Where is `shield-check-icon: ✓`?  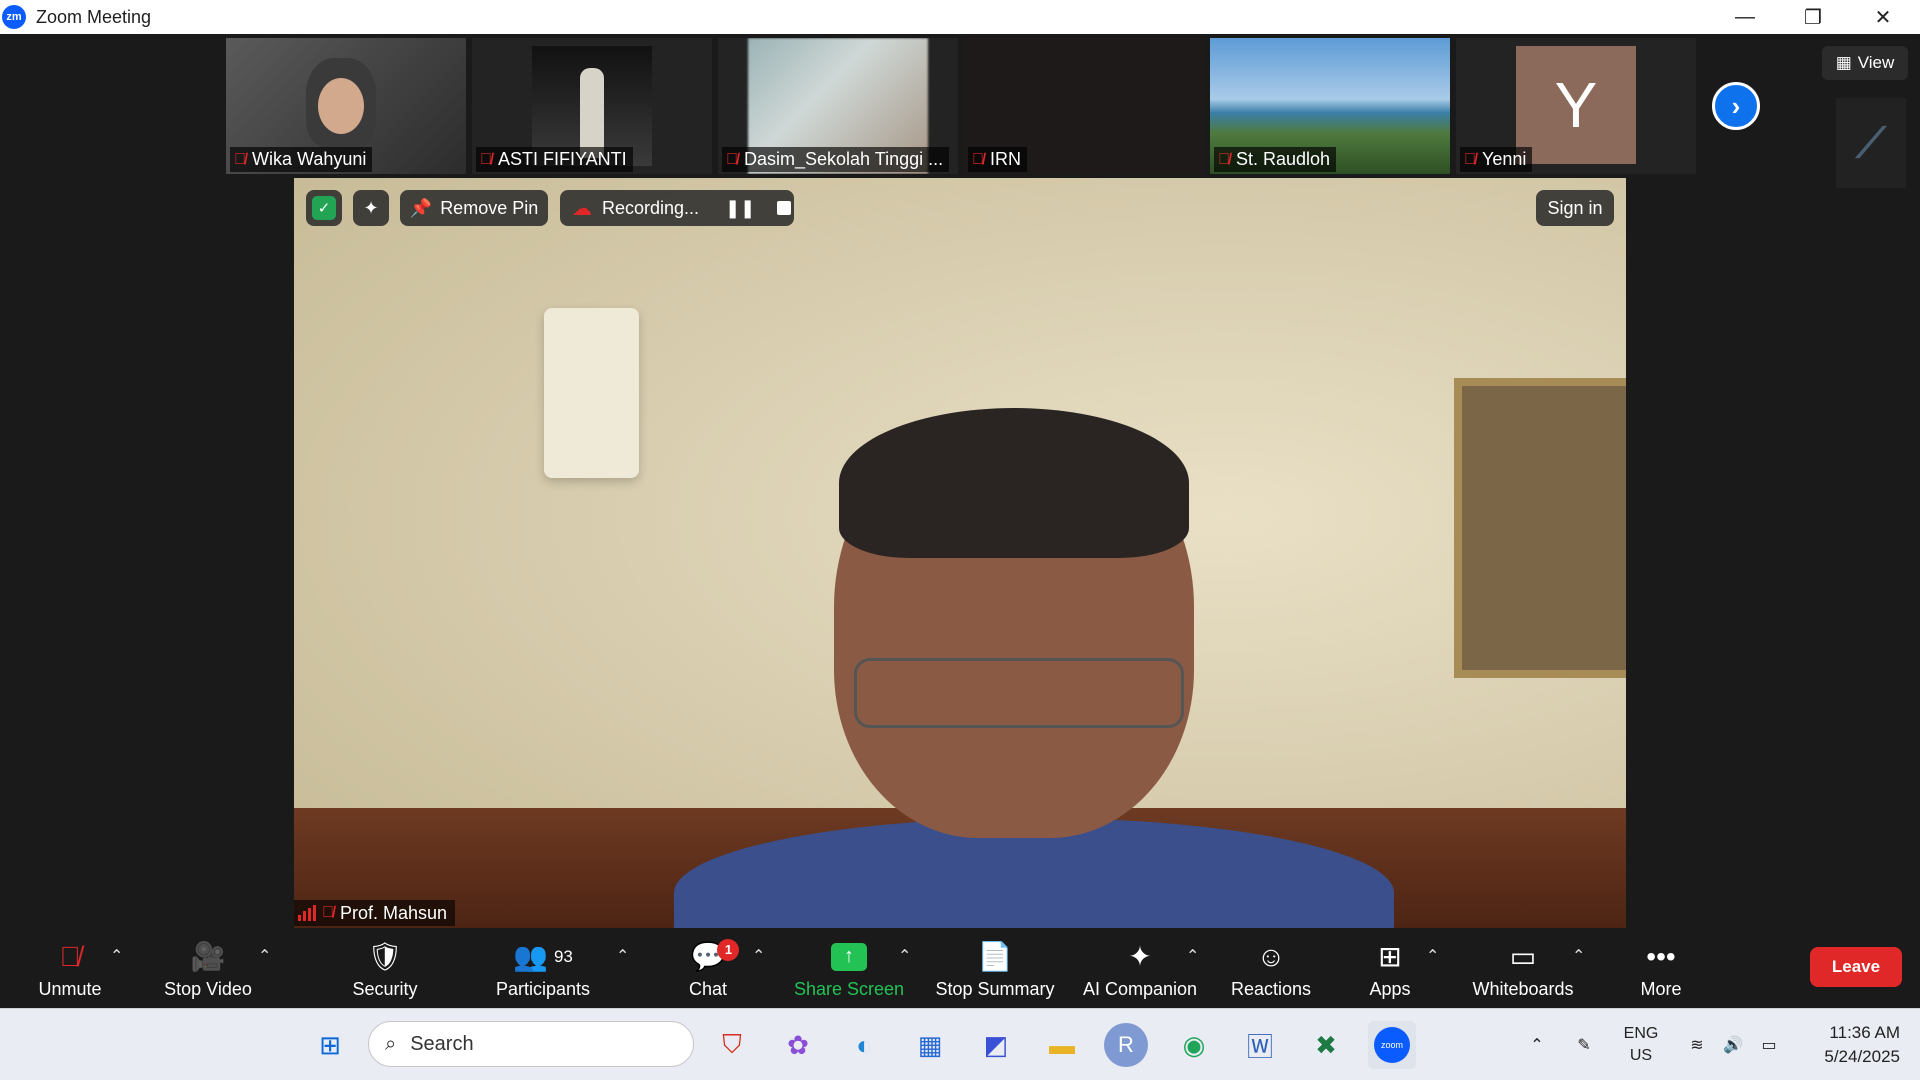
shield-check-icon: ✓ is located at coordinates (324, 208).